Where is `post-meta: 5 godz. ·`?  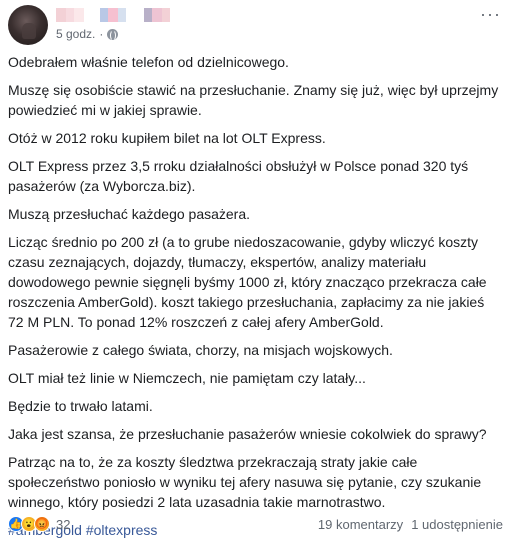
post-meta: 5 godz. · is located at coordinates (87, 34).